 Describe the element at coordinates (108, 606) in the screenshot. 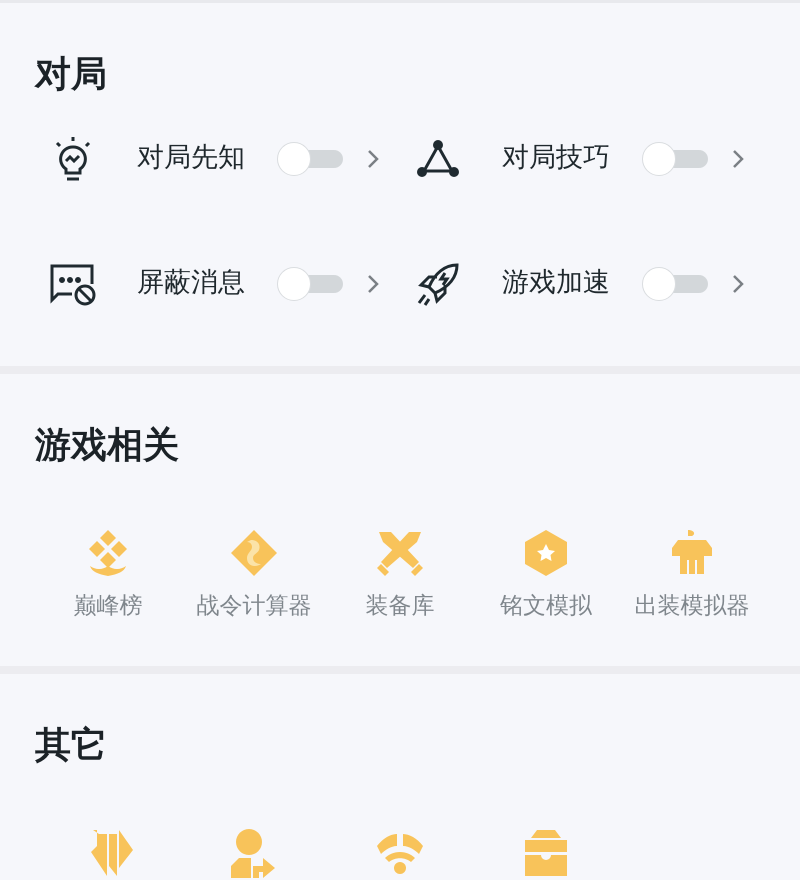

I see `tool-label: 巅峰榜` at that location.